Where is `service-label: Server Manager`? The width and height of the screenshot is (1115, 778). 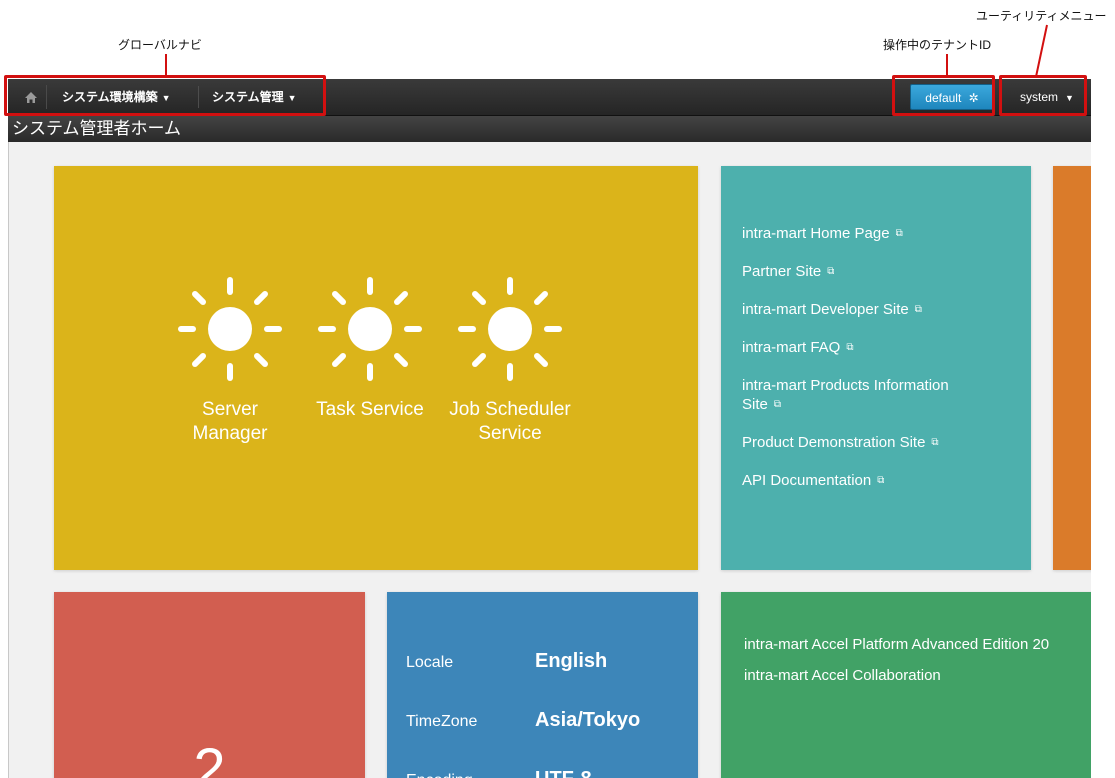
service-label: Server Manager is located at coordinates (230, 421).